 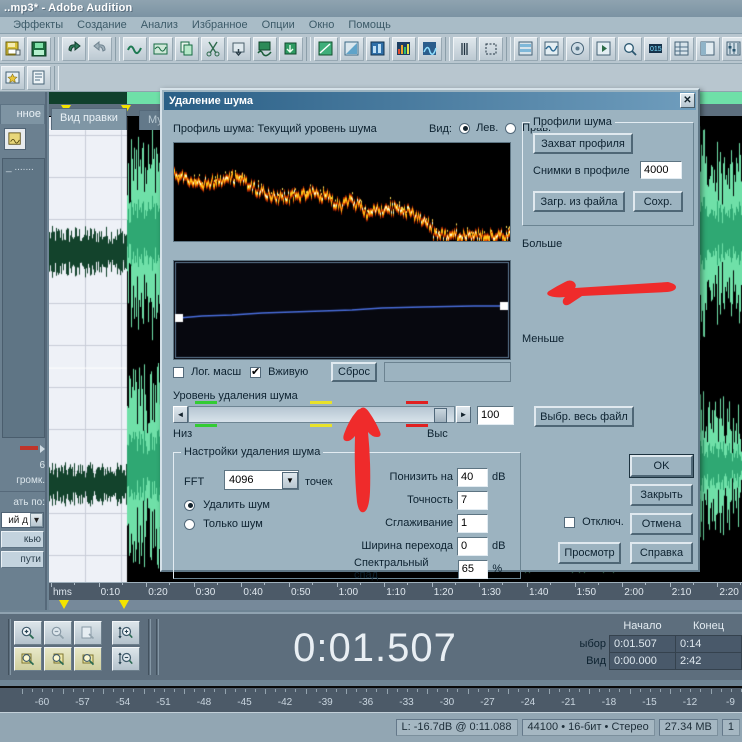 I want to click on panel-icon, so click(x=708, y=48).